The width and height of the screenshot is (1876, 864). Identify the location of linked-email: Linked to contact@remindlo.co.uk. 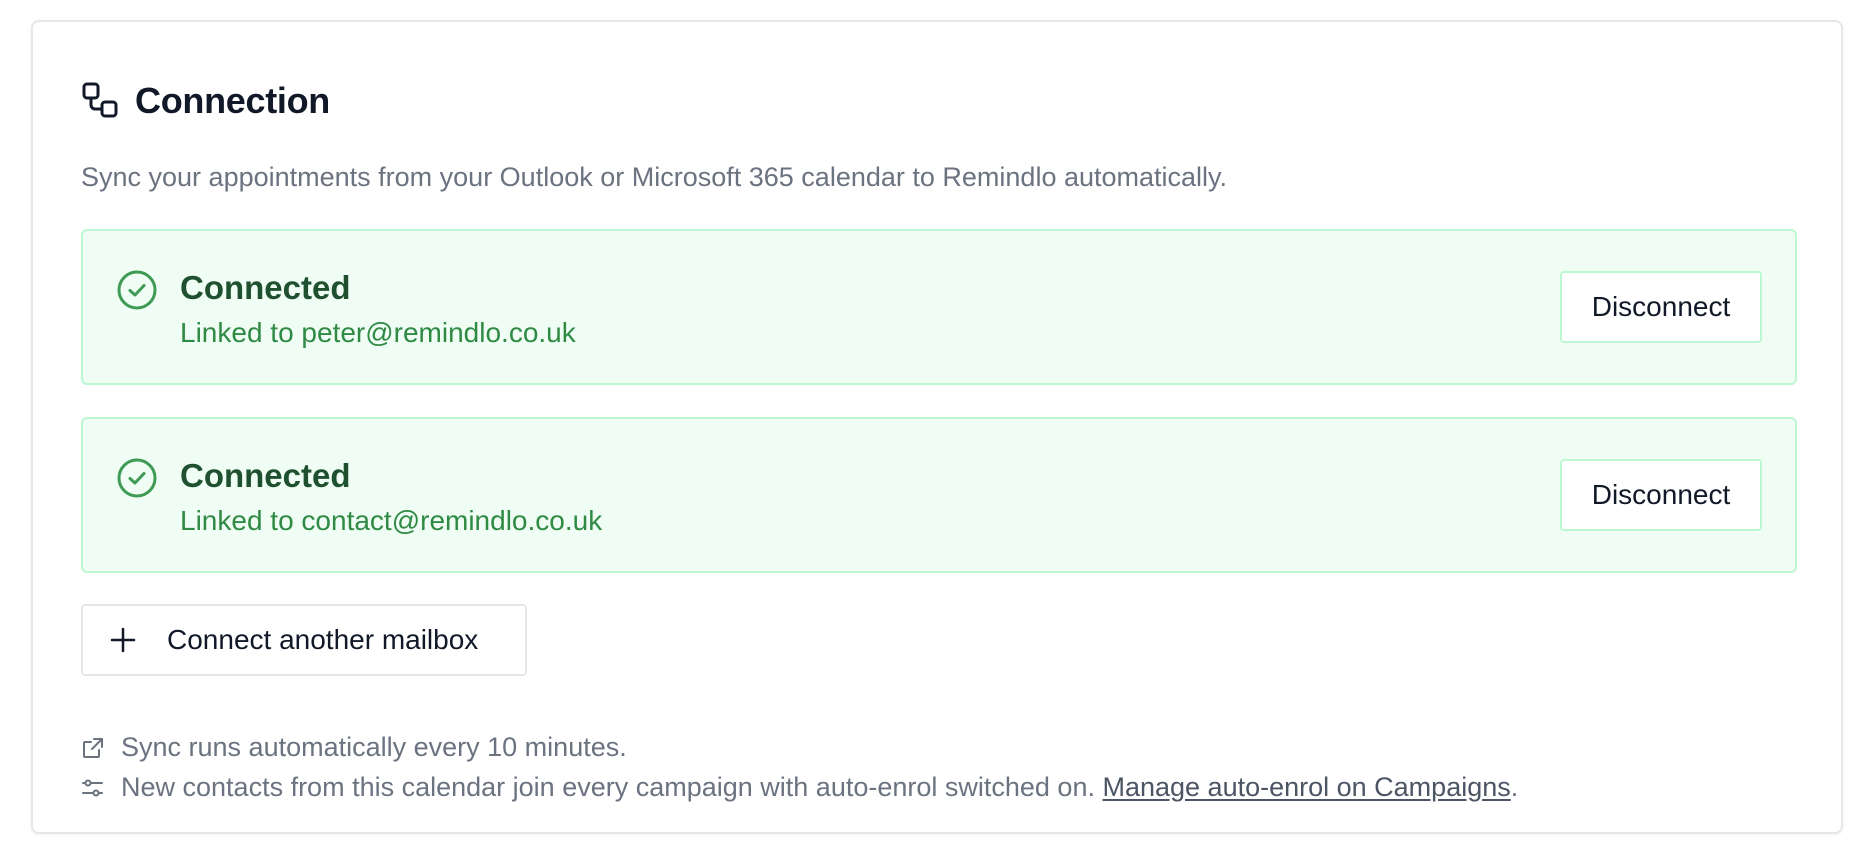
(391, 520).